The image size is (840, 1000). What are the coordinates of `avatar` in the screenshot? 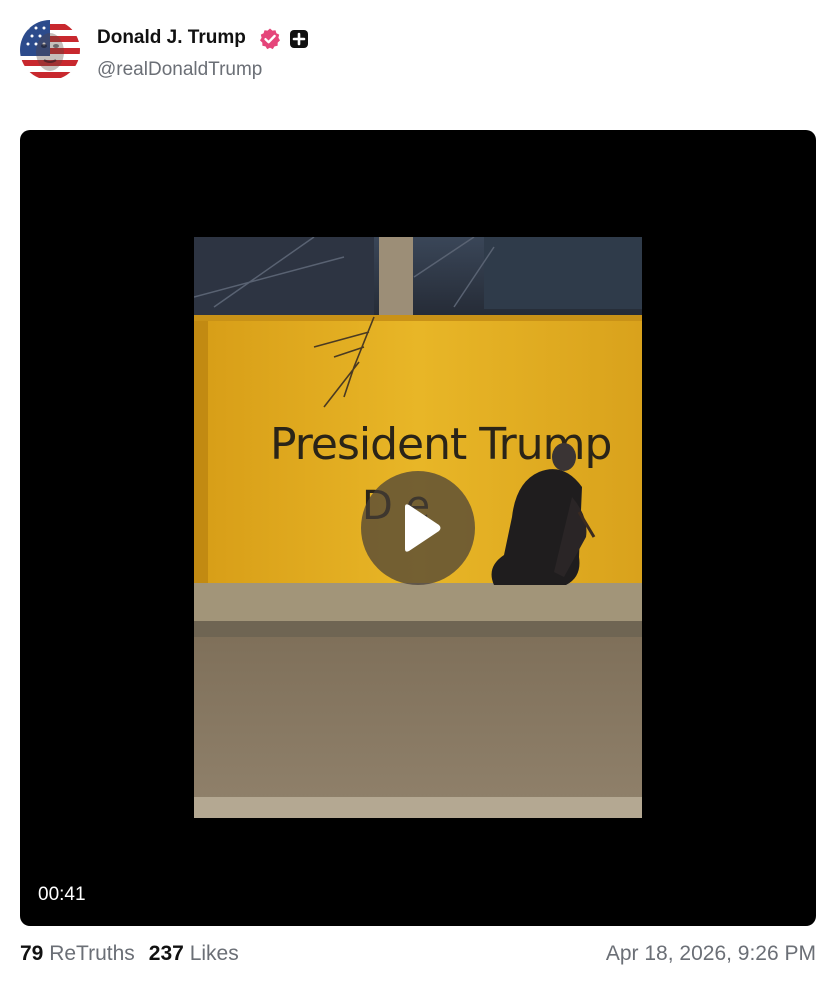 It's located at (50, 50).